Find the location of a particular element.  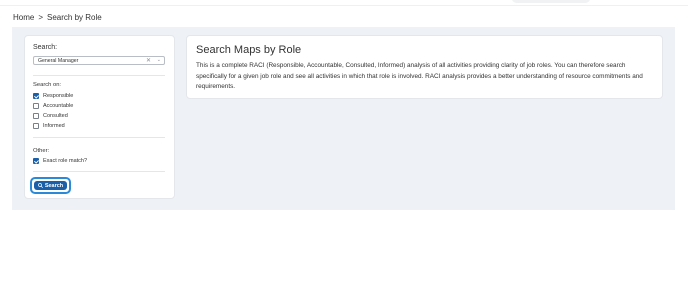

checkbox-label: Consulted is located at coordinates (55, 116).